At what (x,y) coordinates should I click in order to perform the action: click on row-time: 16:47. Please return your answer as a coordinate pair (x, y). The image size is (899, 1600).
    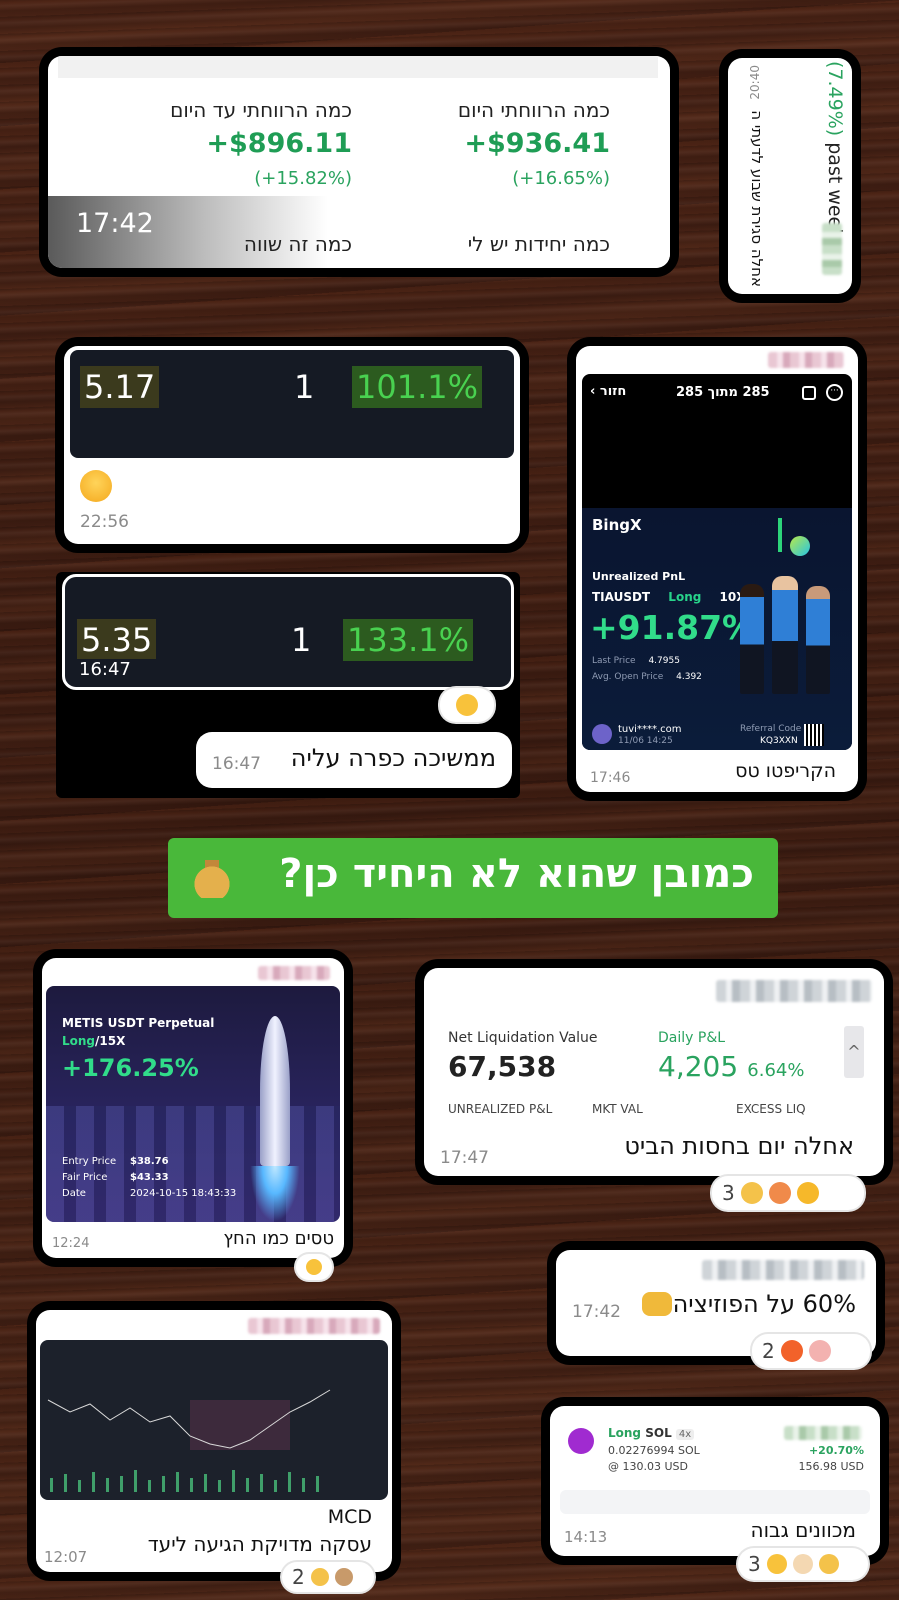
    Looking at the image, I should click on (105, 669).